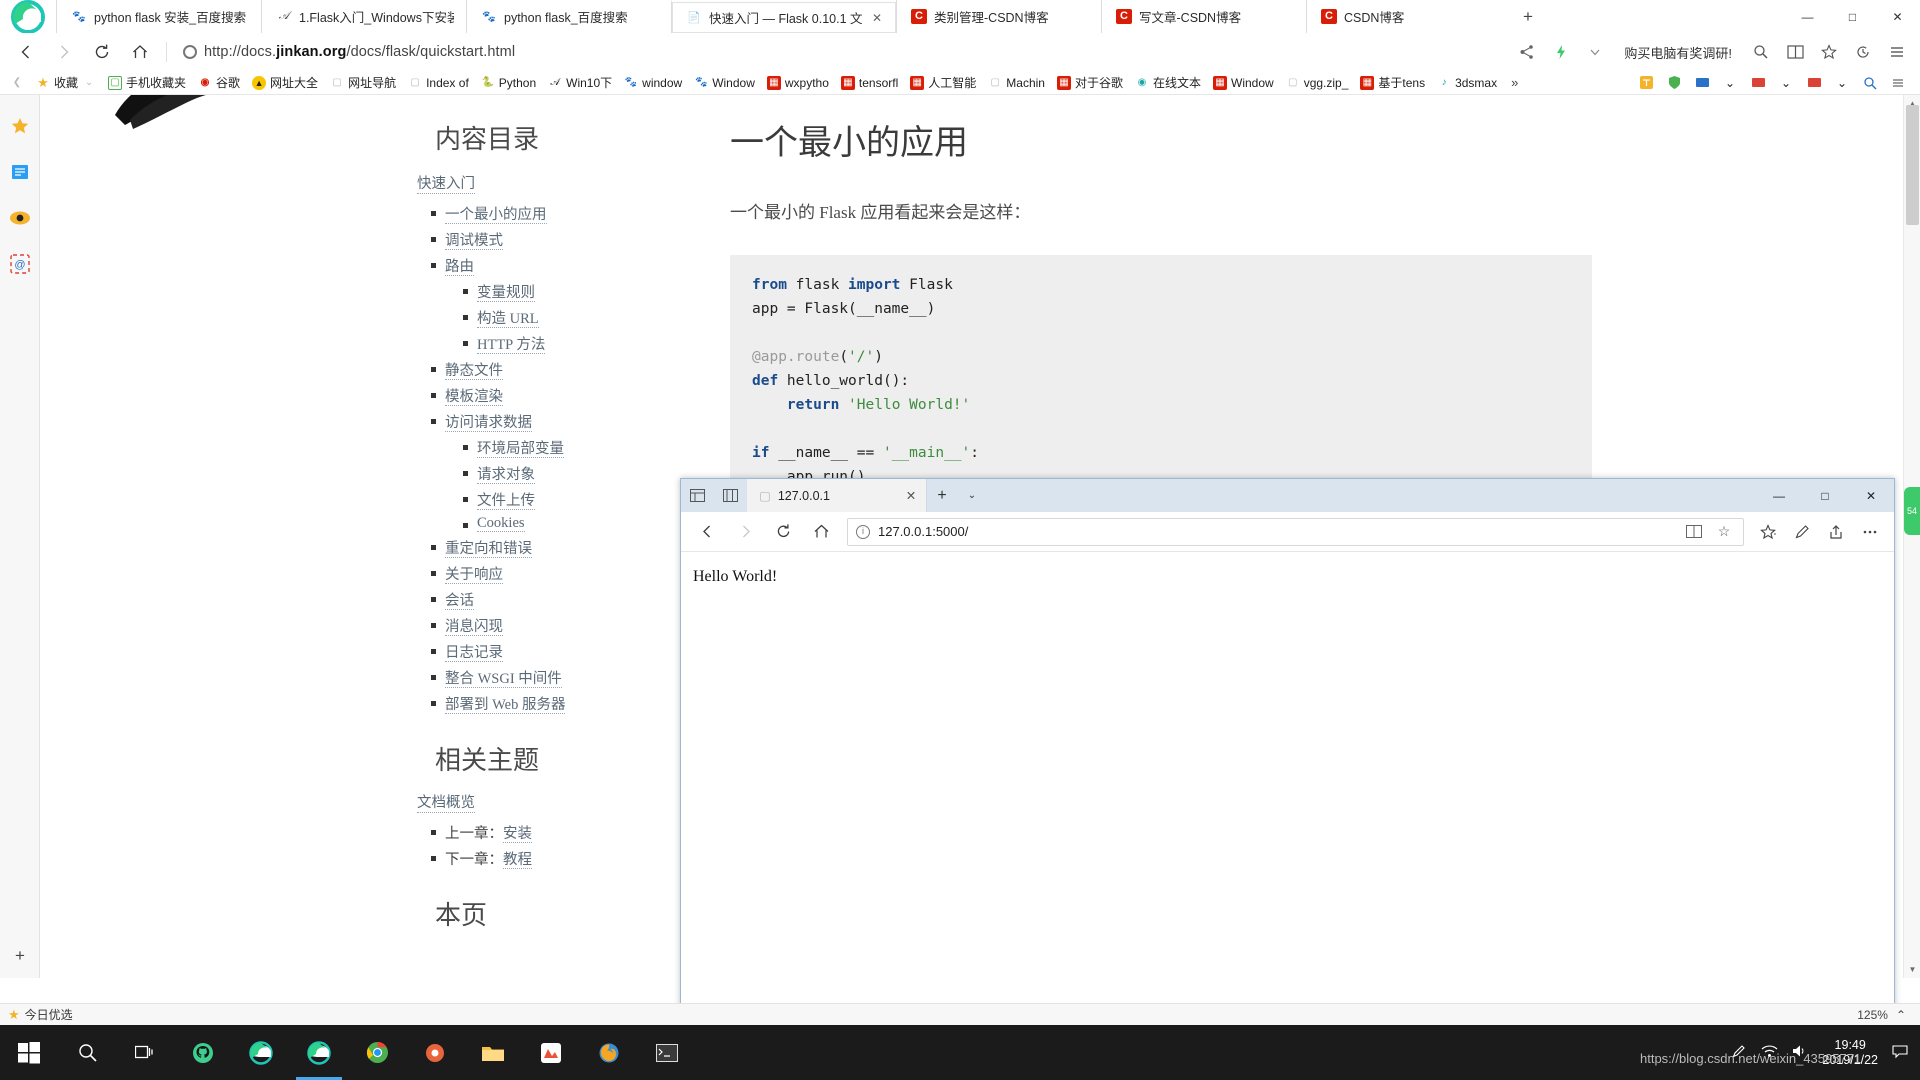  Describe the element at coordinates (145, 1052) in the screenshot. I see `taskbar-task-view-button` at that location.